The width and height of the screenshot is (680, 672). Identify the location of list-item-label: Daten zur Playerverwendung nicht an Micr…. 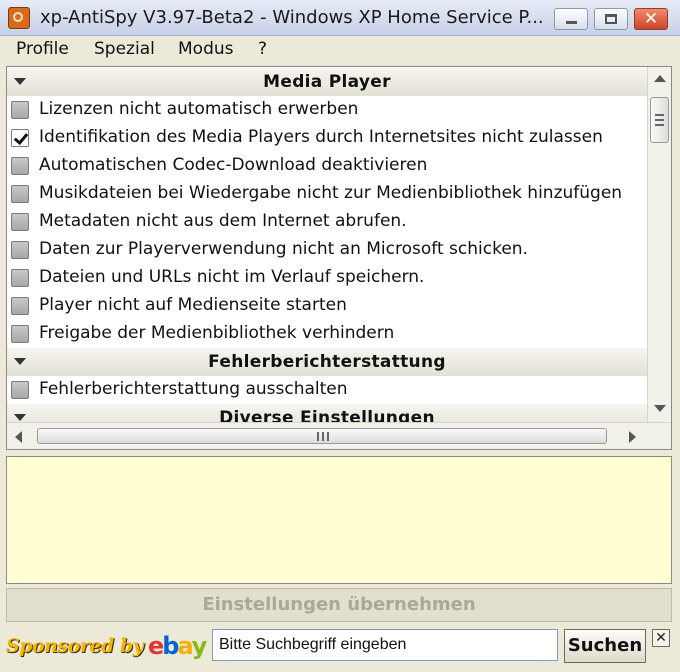
(283, 249).